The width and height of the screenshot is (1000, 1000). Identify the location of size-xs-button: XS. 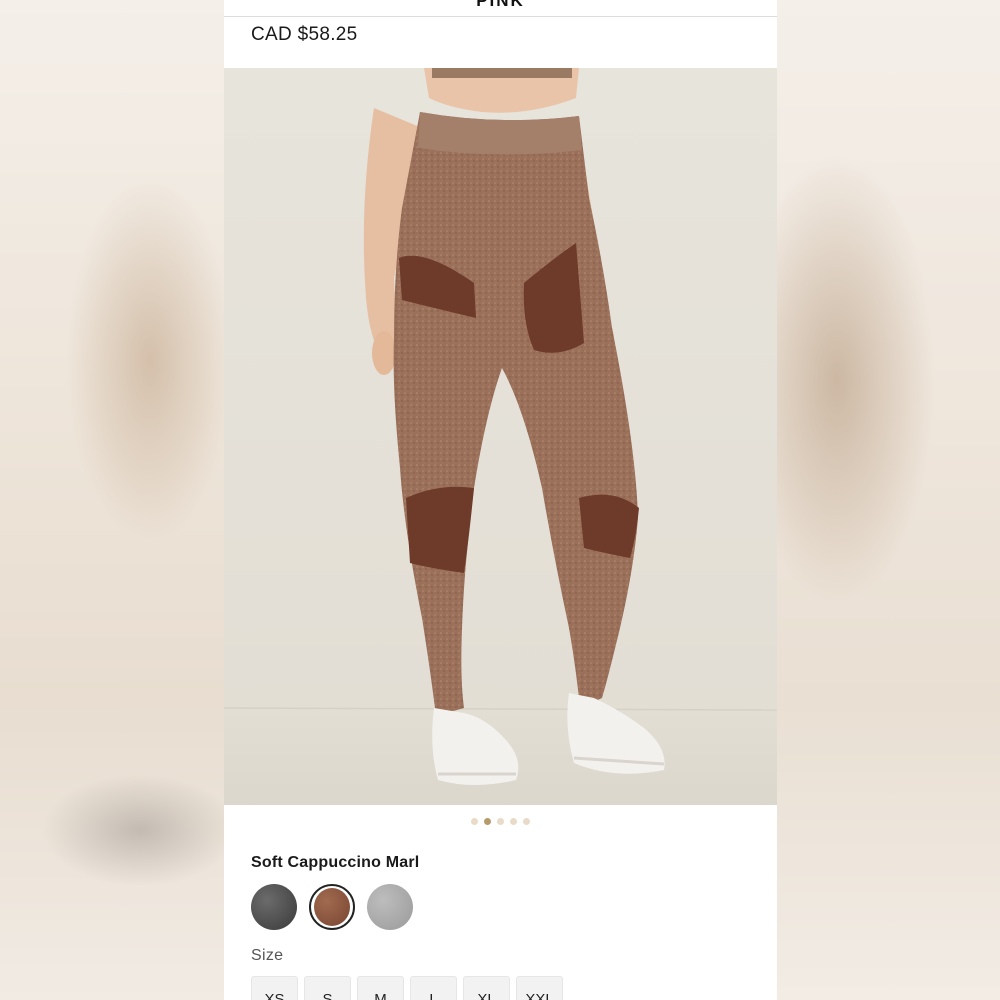
(274, 988).